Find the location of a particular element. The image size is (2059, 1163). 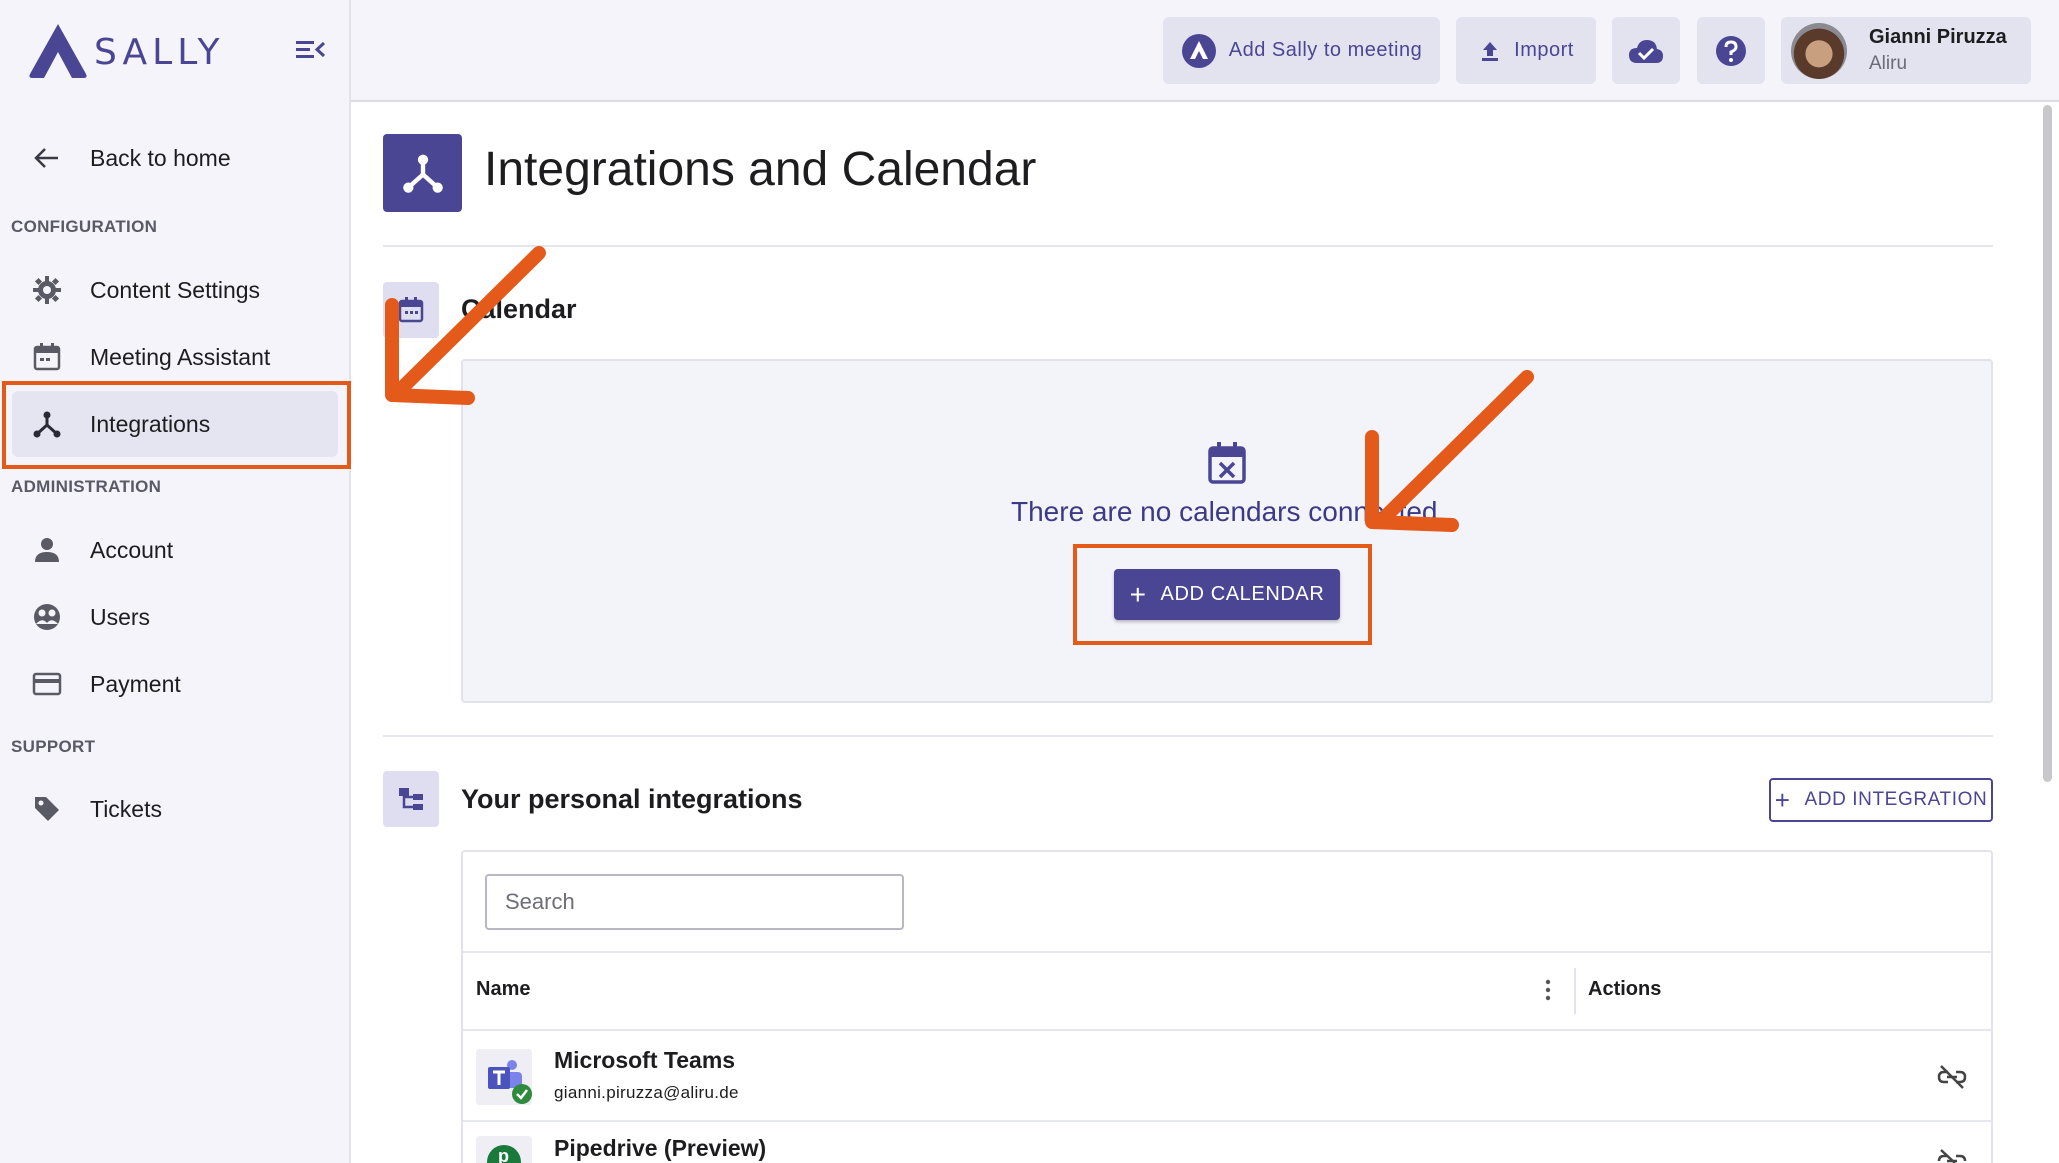

page-integrations-icon is located at coordinates (422, 173).